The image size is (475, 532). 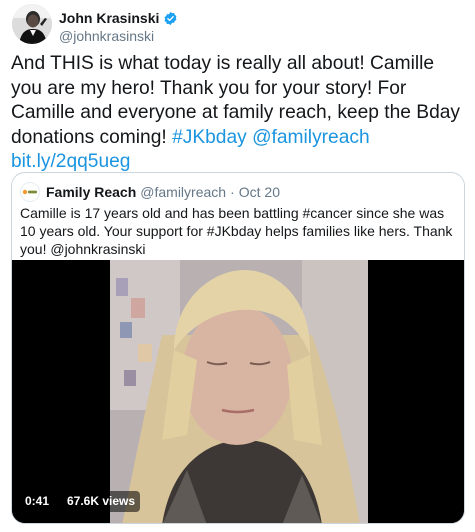 I want to click on author-avatar, so click(x=32, y=24).